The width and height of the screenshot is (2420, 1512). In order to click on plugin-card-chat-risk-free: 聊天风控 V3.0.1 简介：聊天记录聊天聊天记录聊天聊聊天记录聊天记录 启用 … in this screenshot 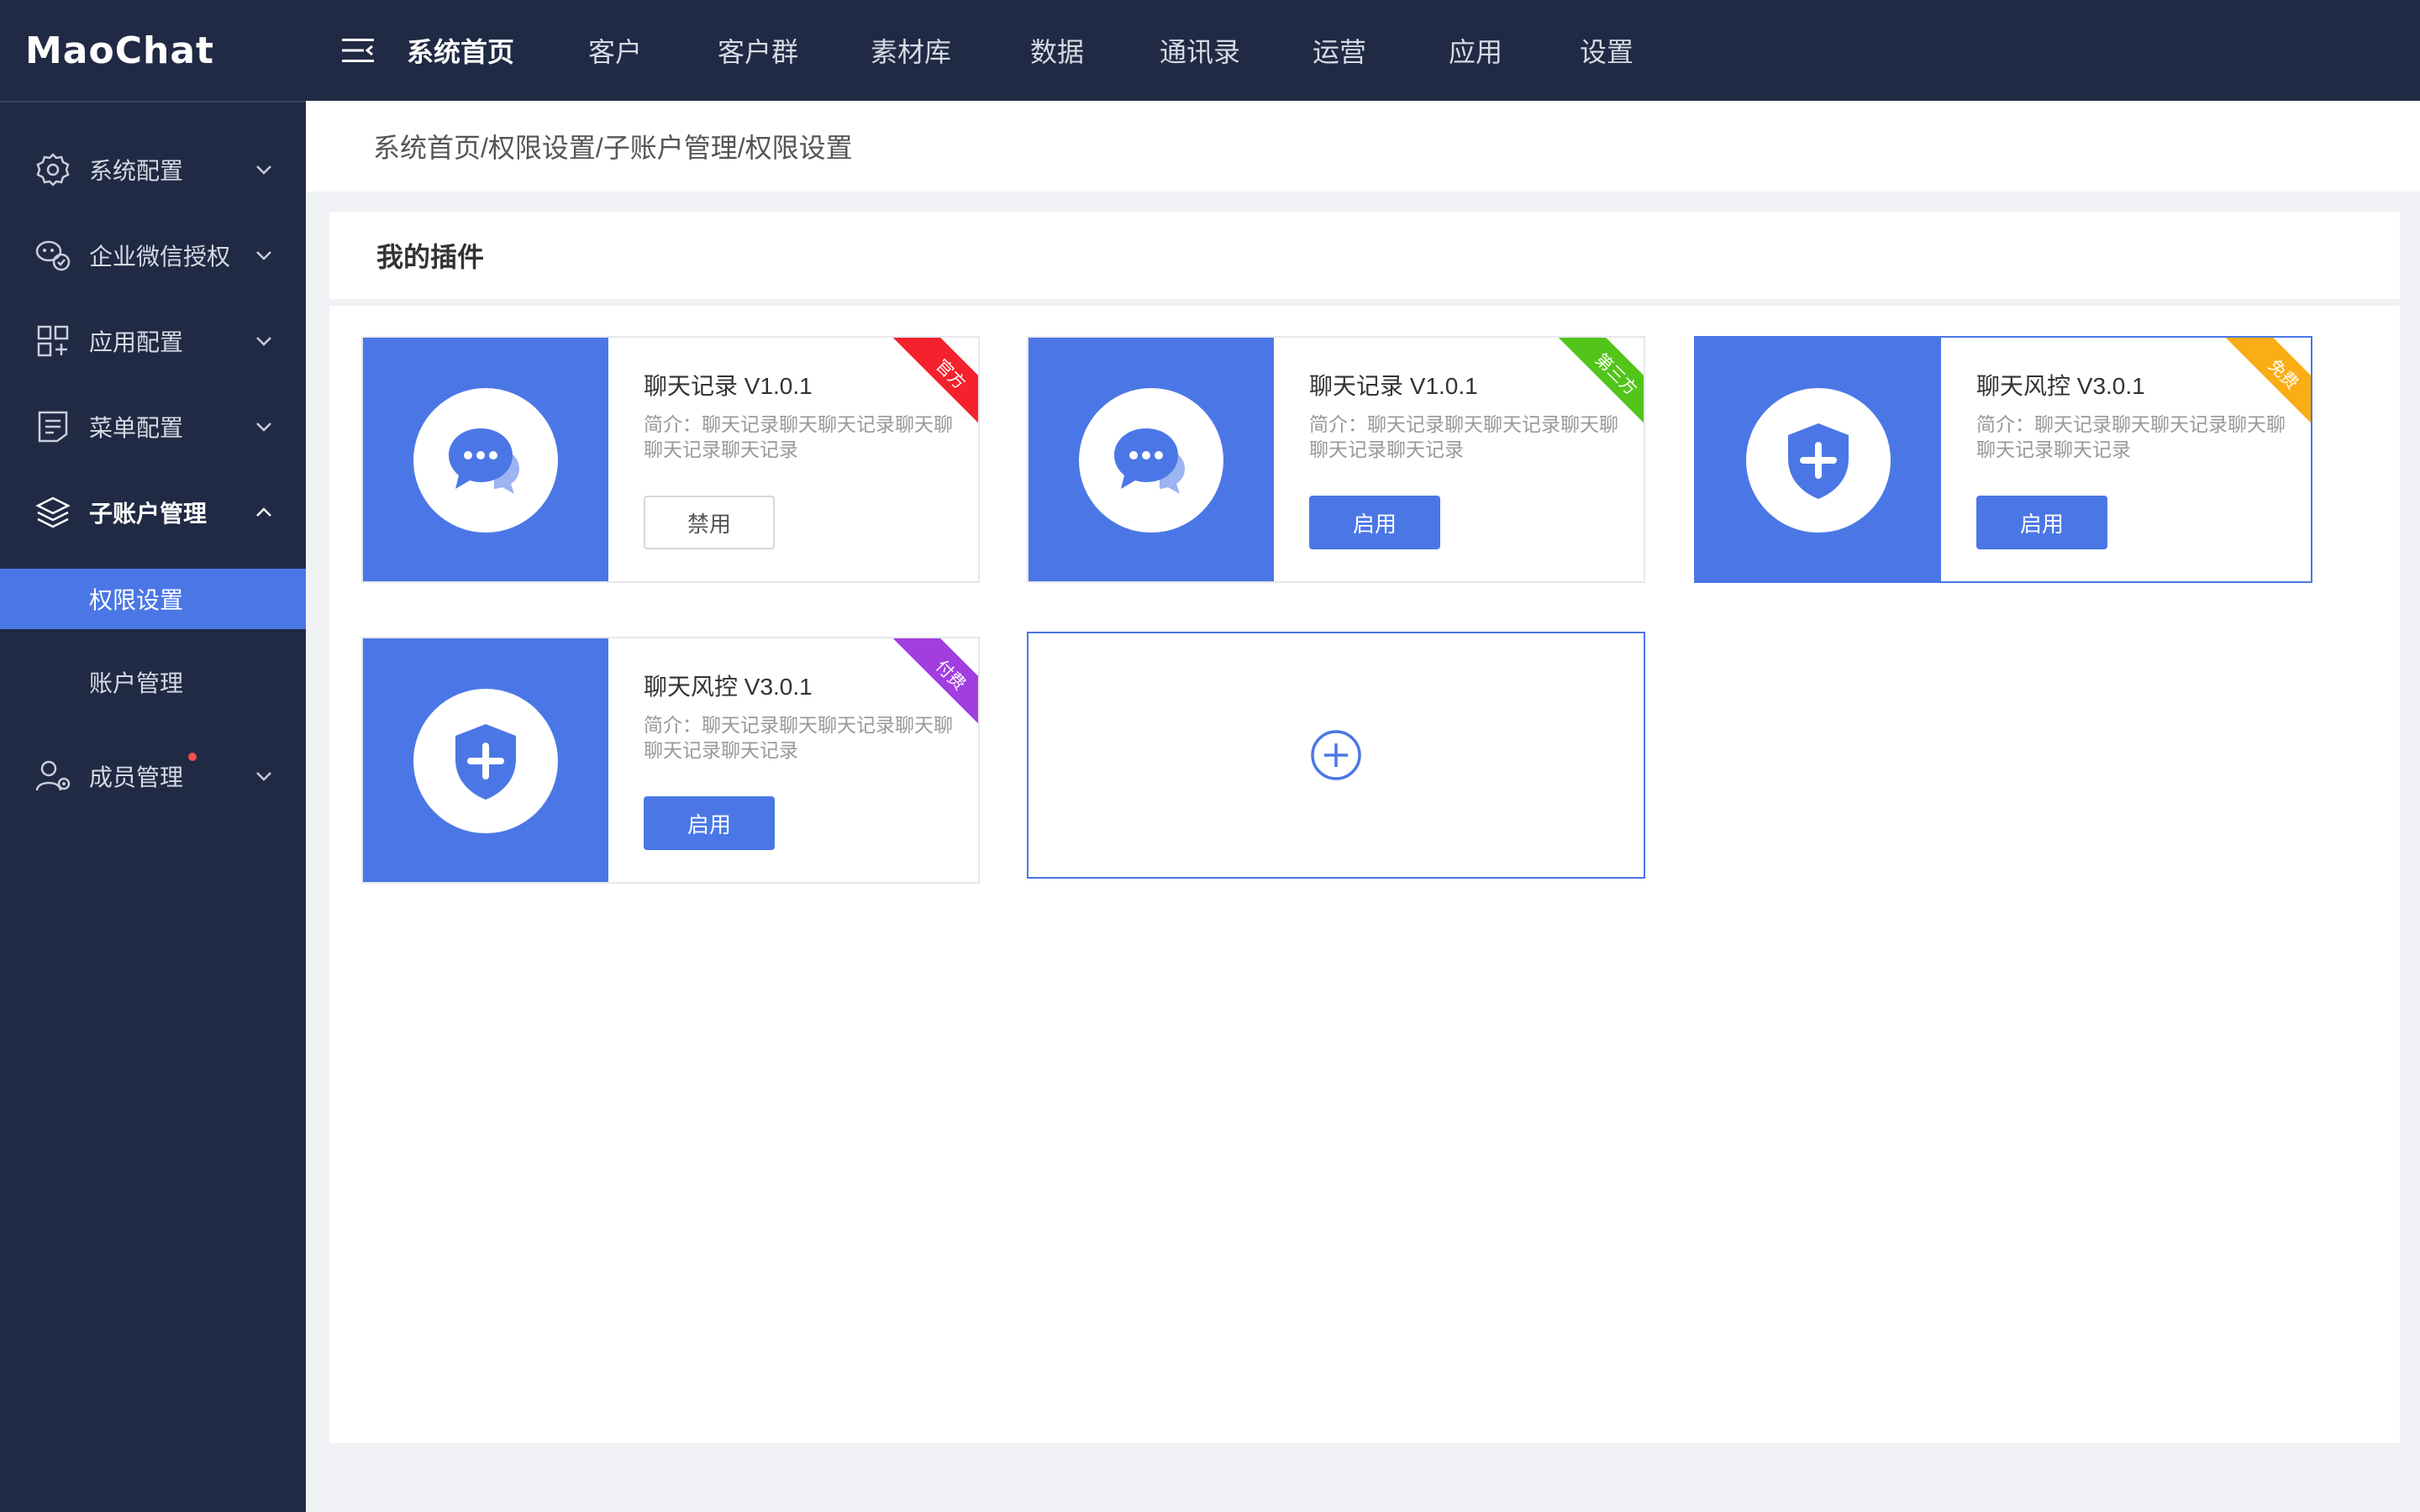, I will do `click(2003, 459)`.